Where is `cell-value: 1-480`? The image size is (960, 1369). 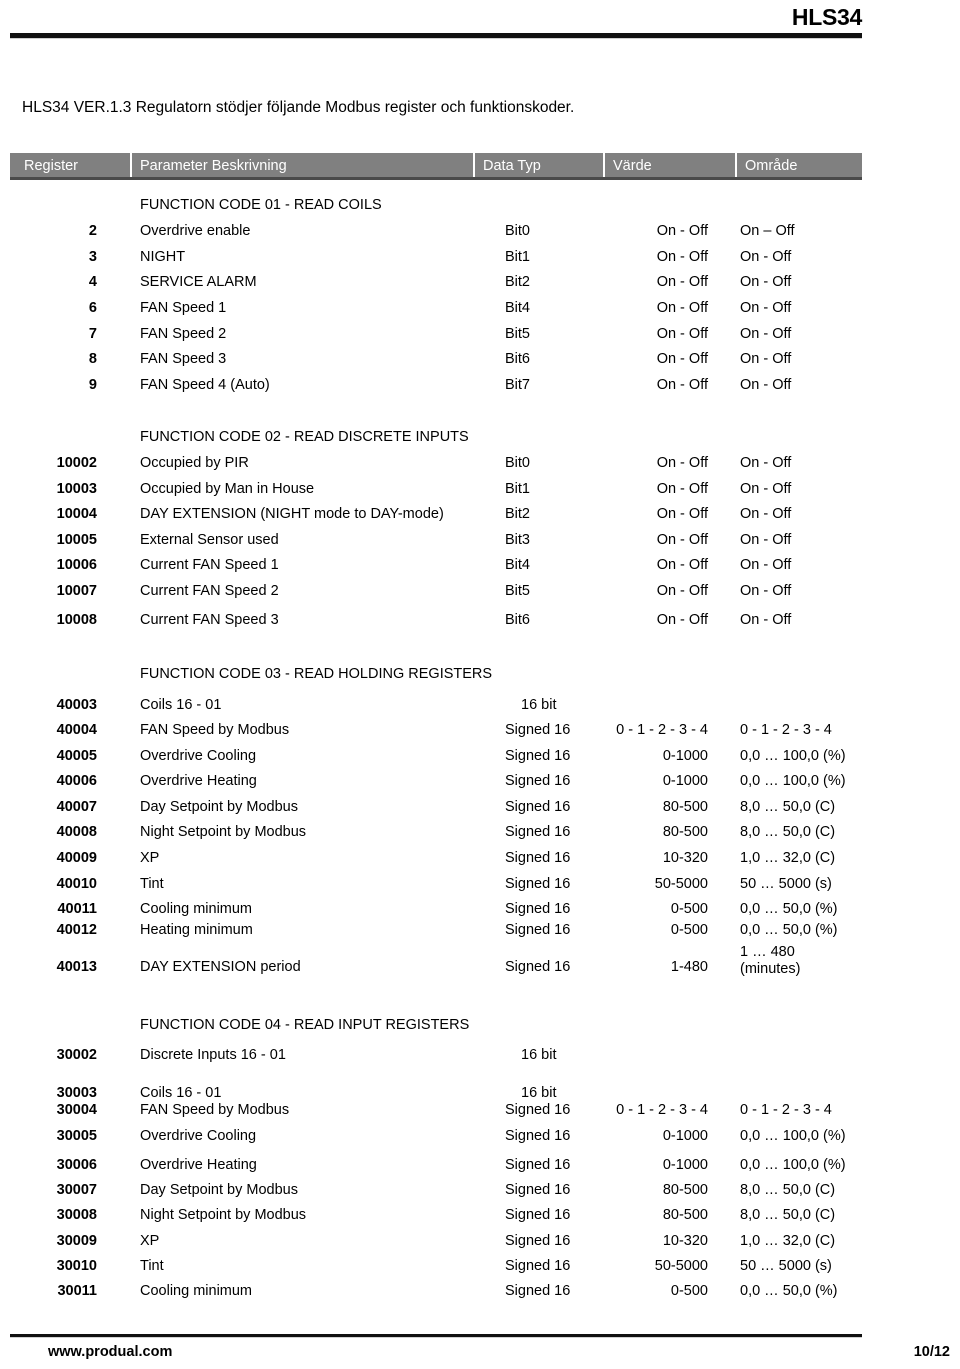 cell-value: 1-480 is located at coordinates (689, 967).